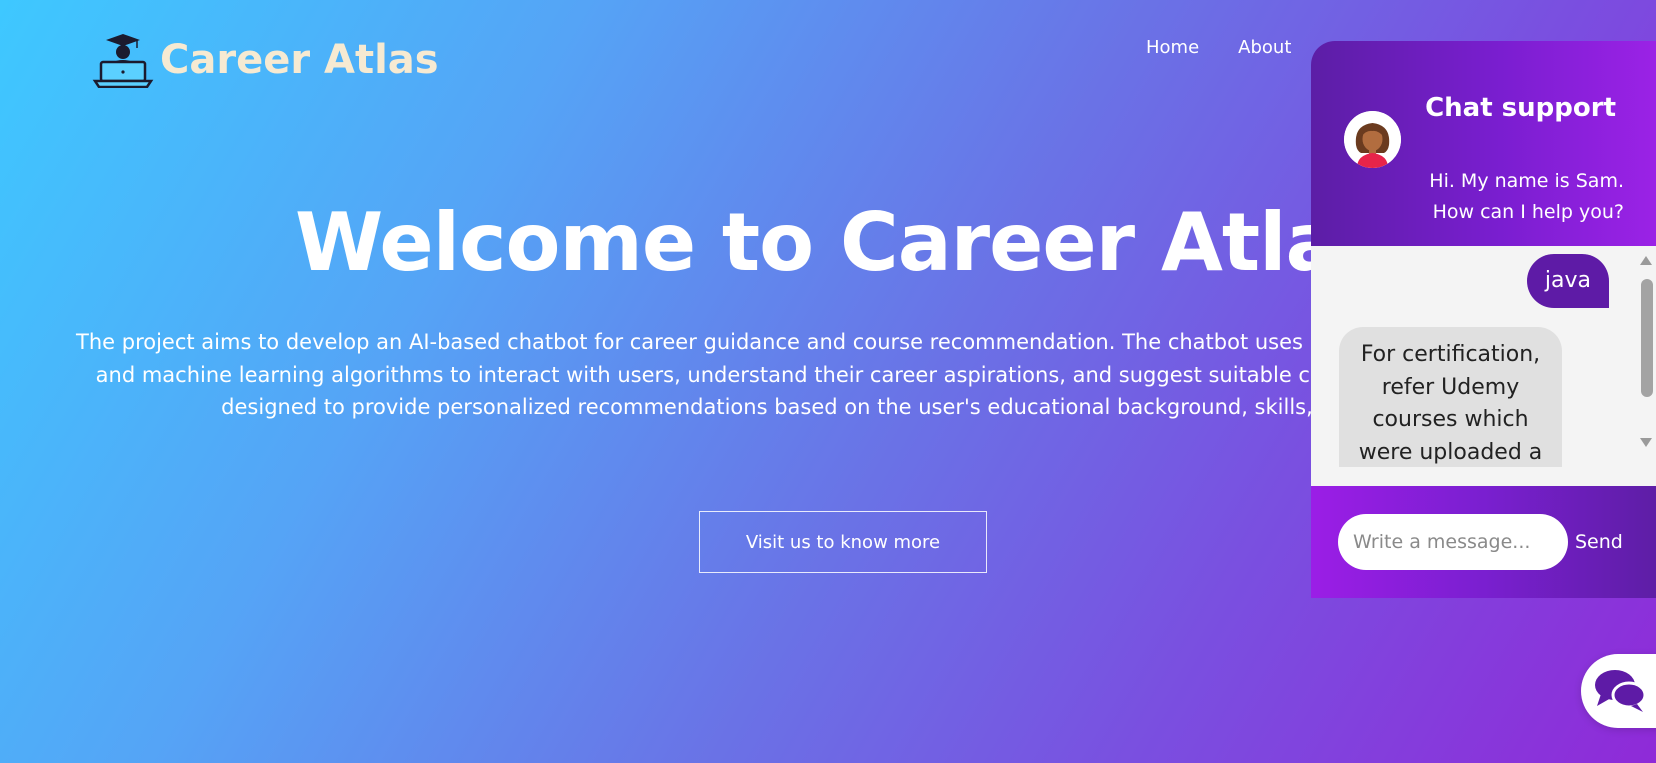  What do you see at coordinates (1528, 212) in the screenshot?
I see `chat-greeting-line-2: How can I help you?` at bounding box center [1528, 212].